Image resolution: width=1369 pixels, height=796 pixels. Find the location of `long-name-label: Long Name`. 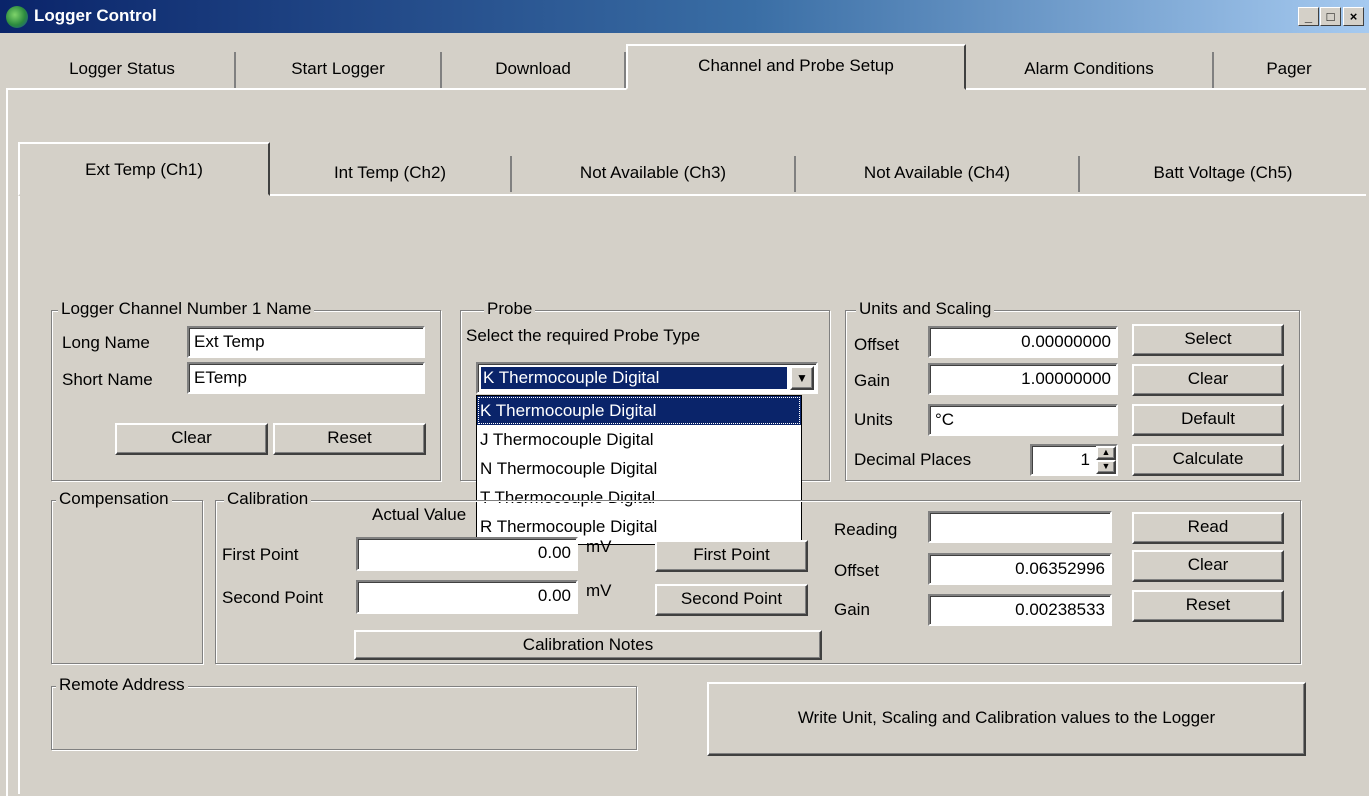

long-name-label: Long Name is located at coordinates (106, 342).